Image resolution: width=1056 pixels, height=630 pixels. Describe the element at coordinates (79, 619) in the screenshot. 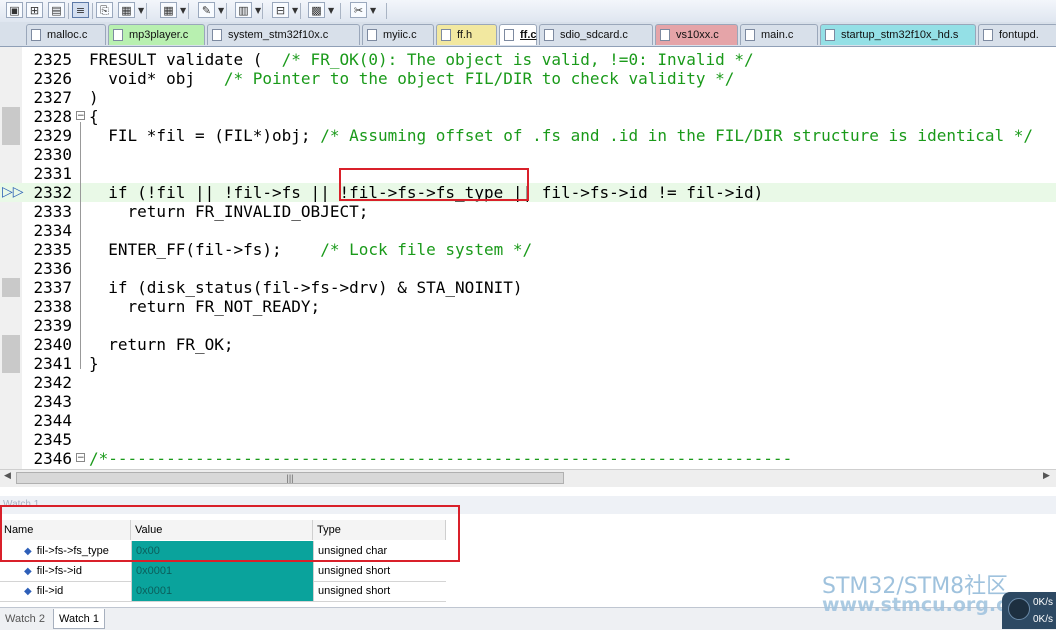

I see `tab-watch-1: Watch 1` at that location.